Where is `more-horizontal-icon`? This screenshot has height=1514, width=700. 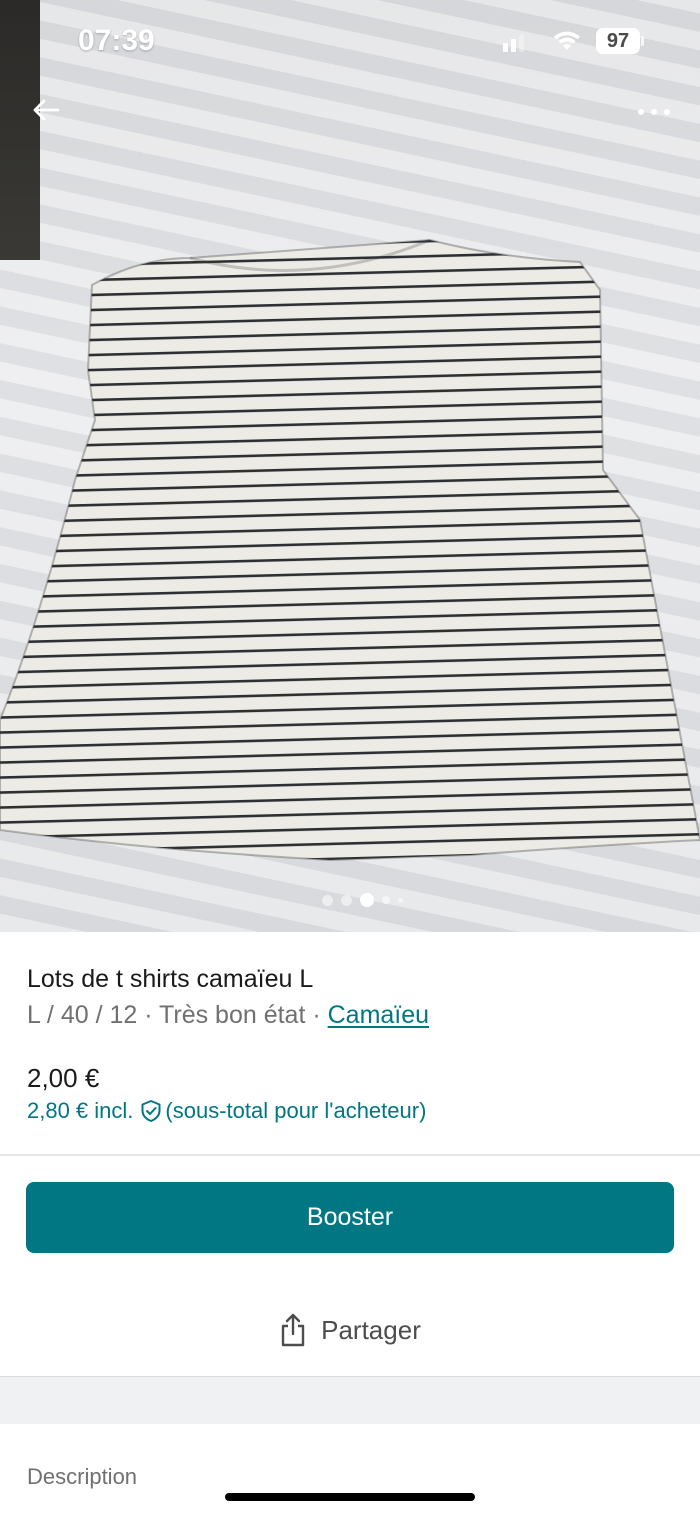
more-horizontal-icon is located at coordinates (654, 112).